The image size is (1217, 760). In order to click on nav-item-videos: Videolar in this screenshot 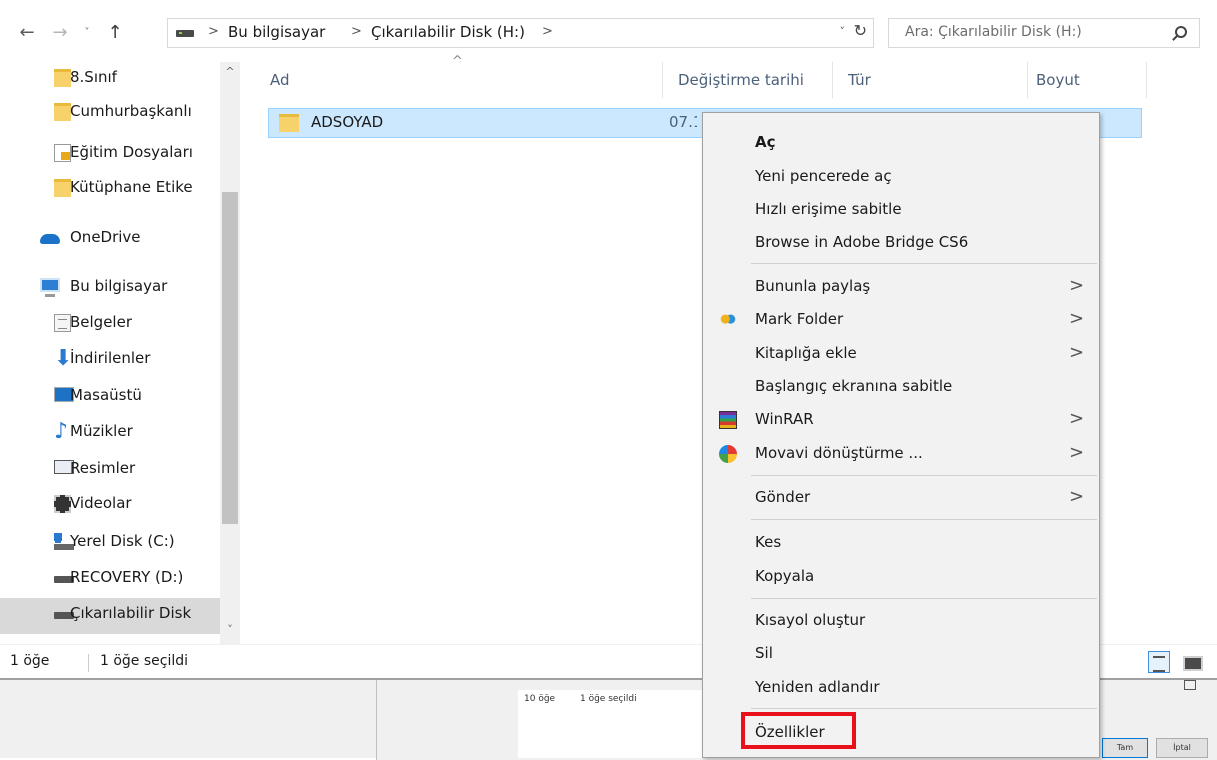, I will do `click(114, 504)`.